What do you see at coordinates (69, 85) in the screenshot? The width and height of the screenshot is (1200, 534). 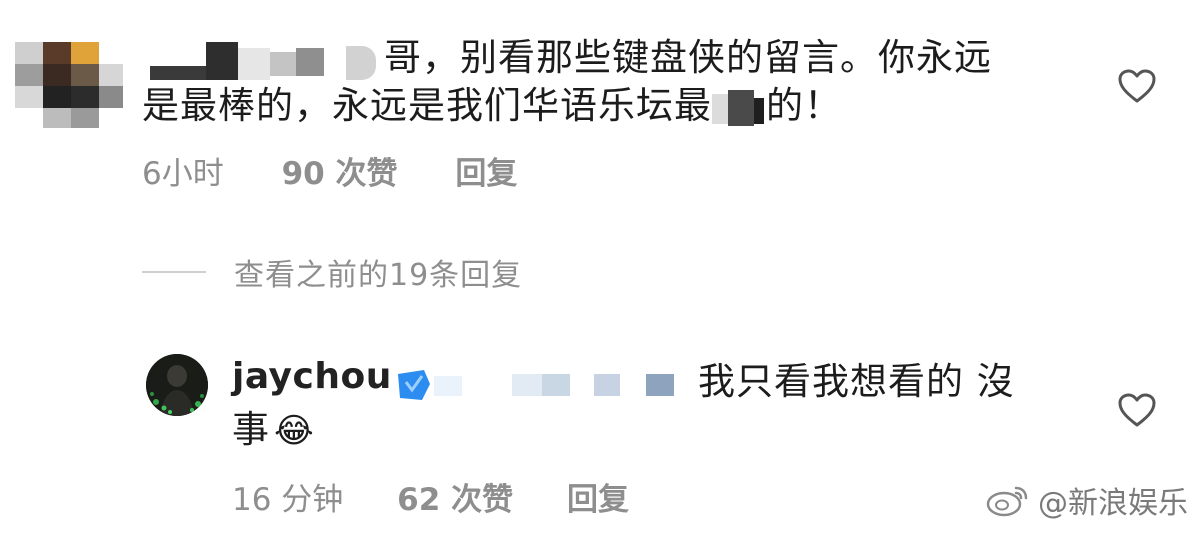 I see `avatar` at bounding box center [69, 85].